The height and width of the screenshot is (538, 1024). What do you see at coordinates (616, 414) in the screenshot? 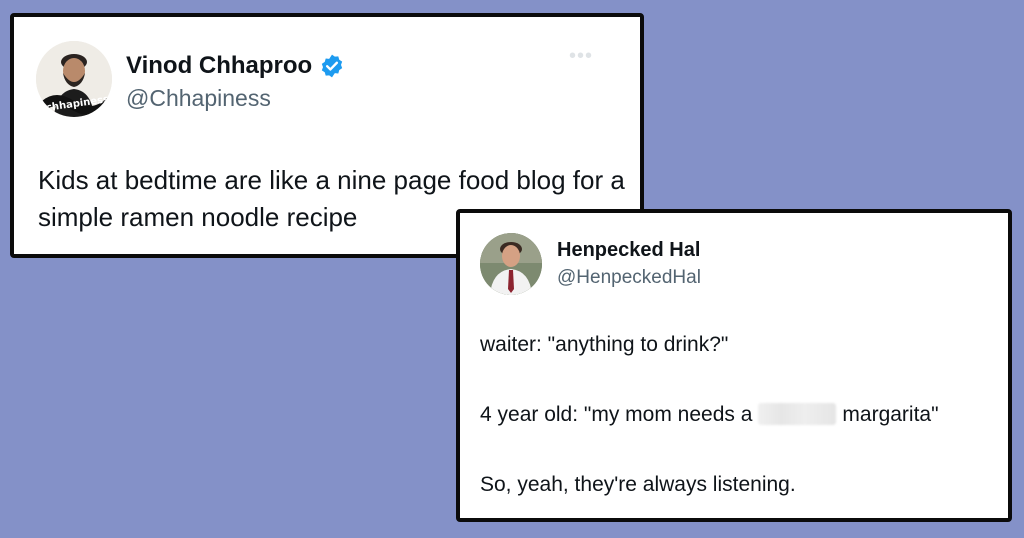
I see `tweet-text-segment: 4 year old: "my mom needs a` at bounding box center [616, 414].